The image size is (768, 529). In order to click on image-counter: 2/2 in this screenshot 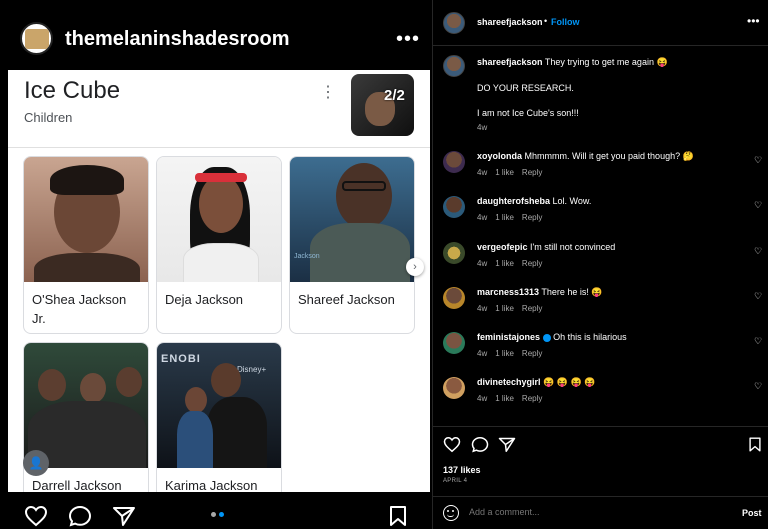, I will do `click(394, 95)`.